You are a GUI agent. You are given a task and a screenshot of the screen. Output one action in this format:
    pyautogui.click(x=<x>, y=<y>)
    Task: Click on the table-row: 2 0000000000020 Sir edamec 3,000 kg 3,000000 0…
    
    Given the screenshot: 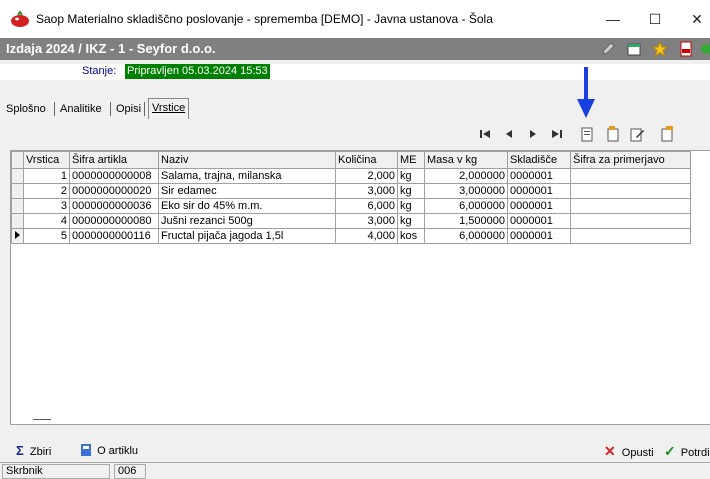 What is the action you would take?
    pyautogui.click(x=351, y=191)
    